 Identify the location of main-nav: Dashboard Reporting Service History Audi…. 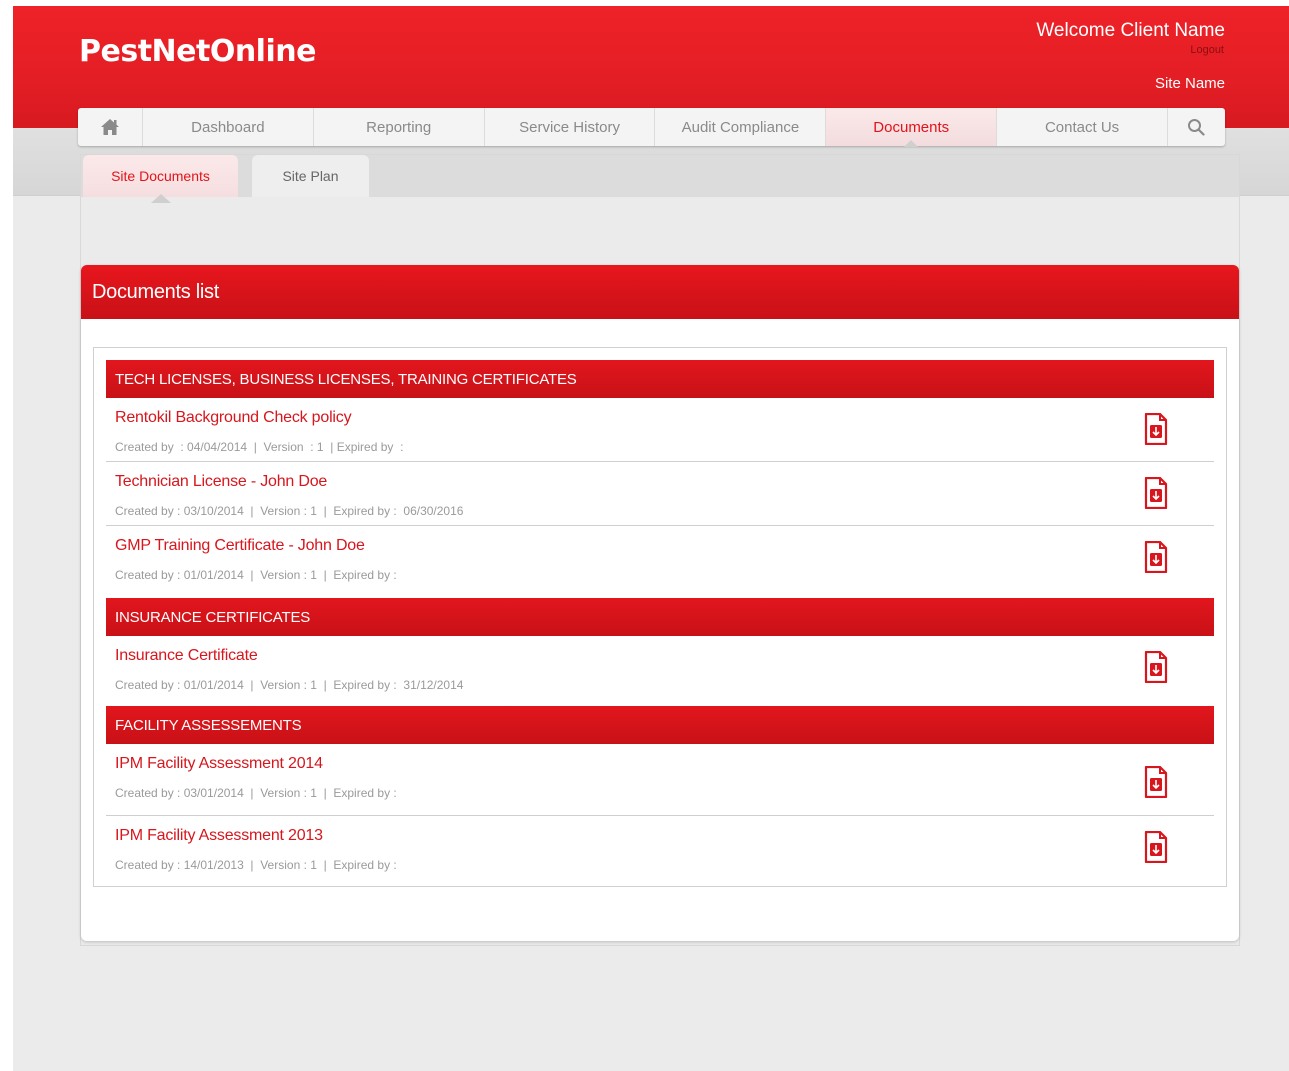
(651, 127).